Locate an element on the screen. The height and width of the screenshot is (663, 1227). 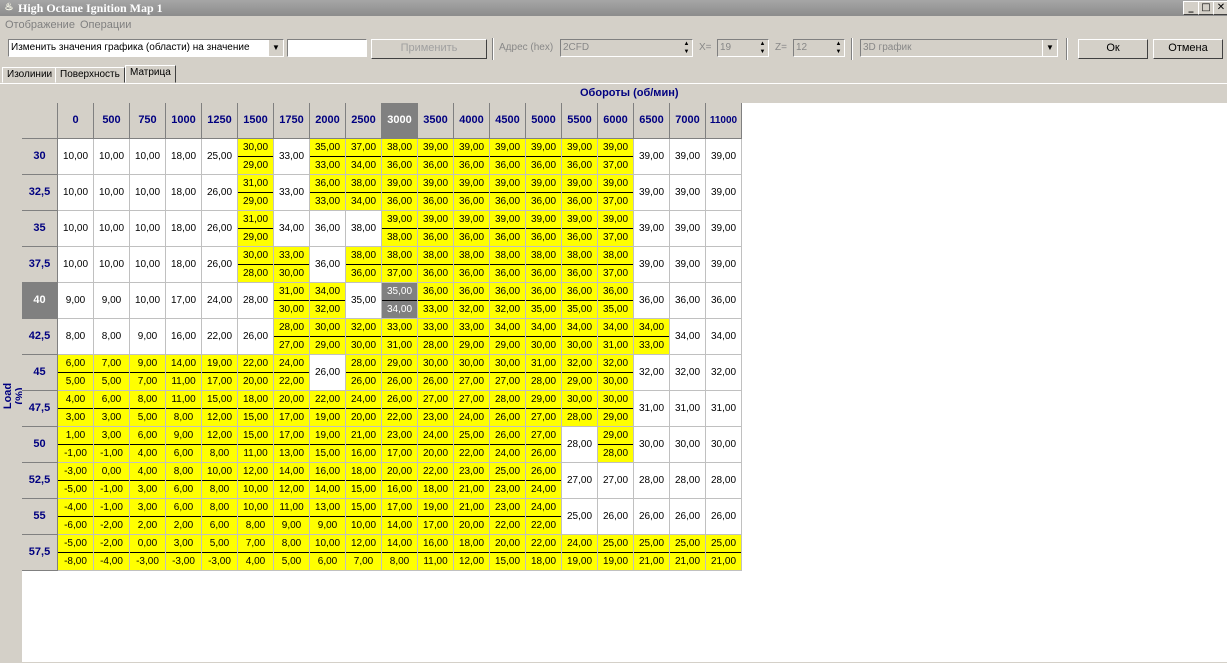
ok-button: Ок is located at coordinates (1113, 49).